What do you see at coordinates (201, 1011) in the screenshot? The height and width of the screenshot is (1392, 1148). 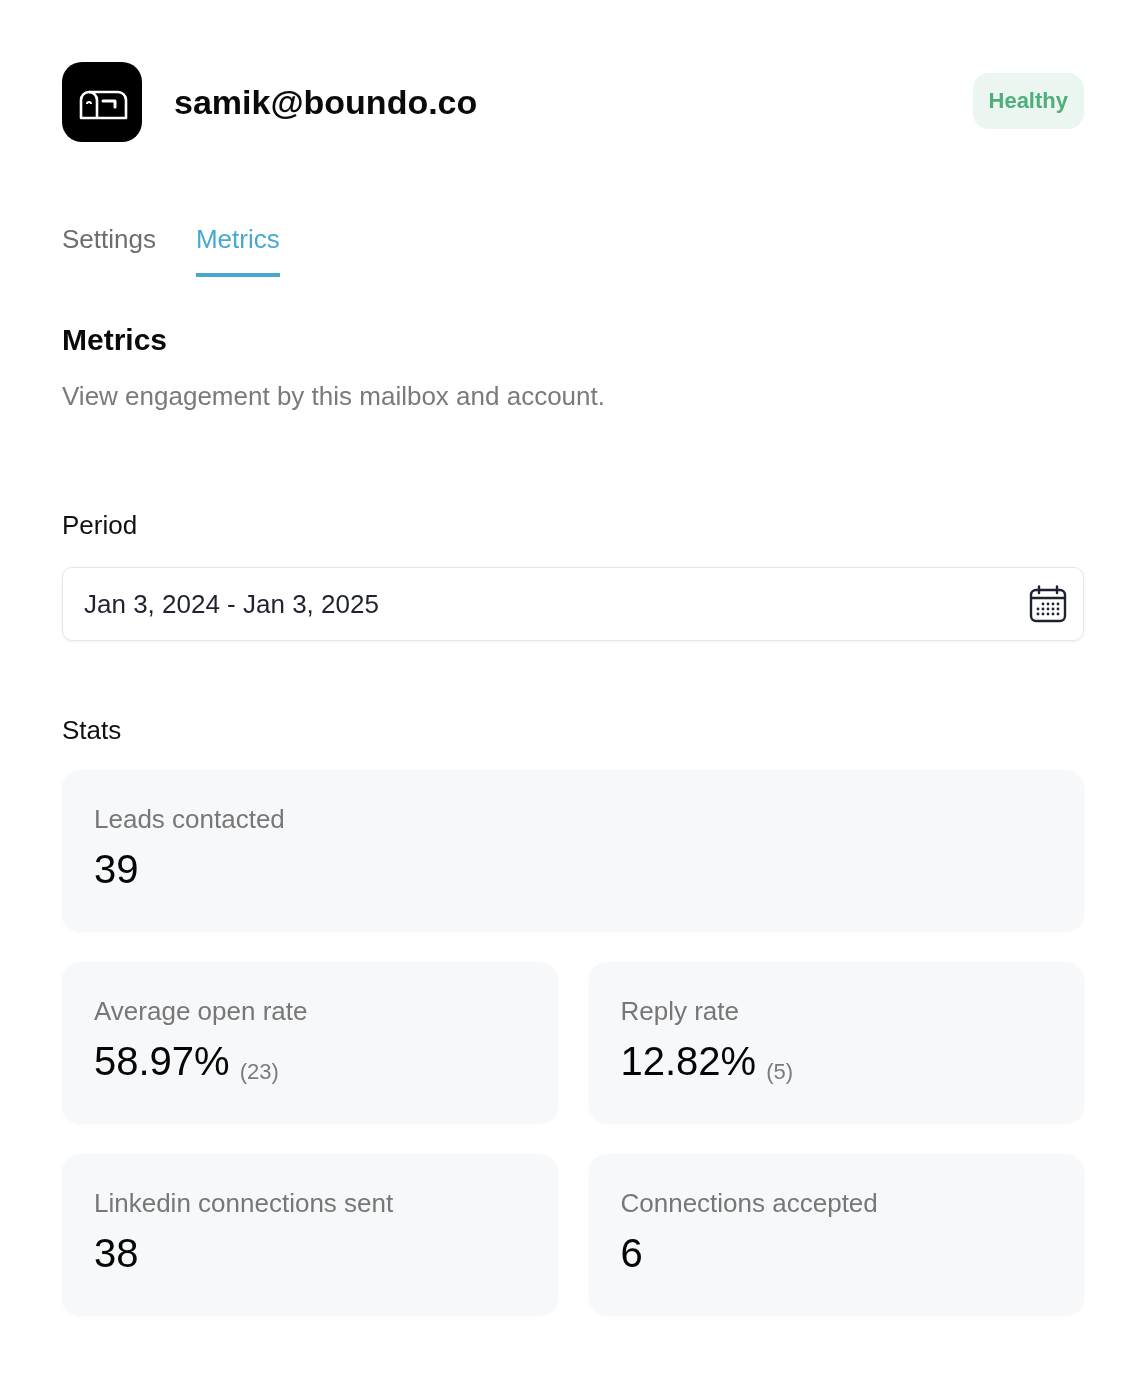 I see `stat-label: Average open rate` at bounding box center [201, 1011].